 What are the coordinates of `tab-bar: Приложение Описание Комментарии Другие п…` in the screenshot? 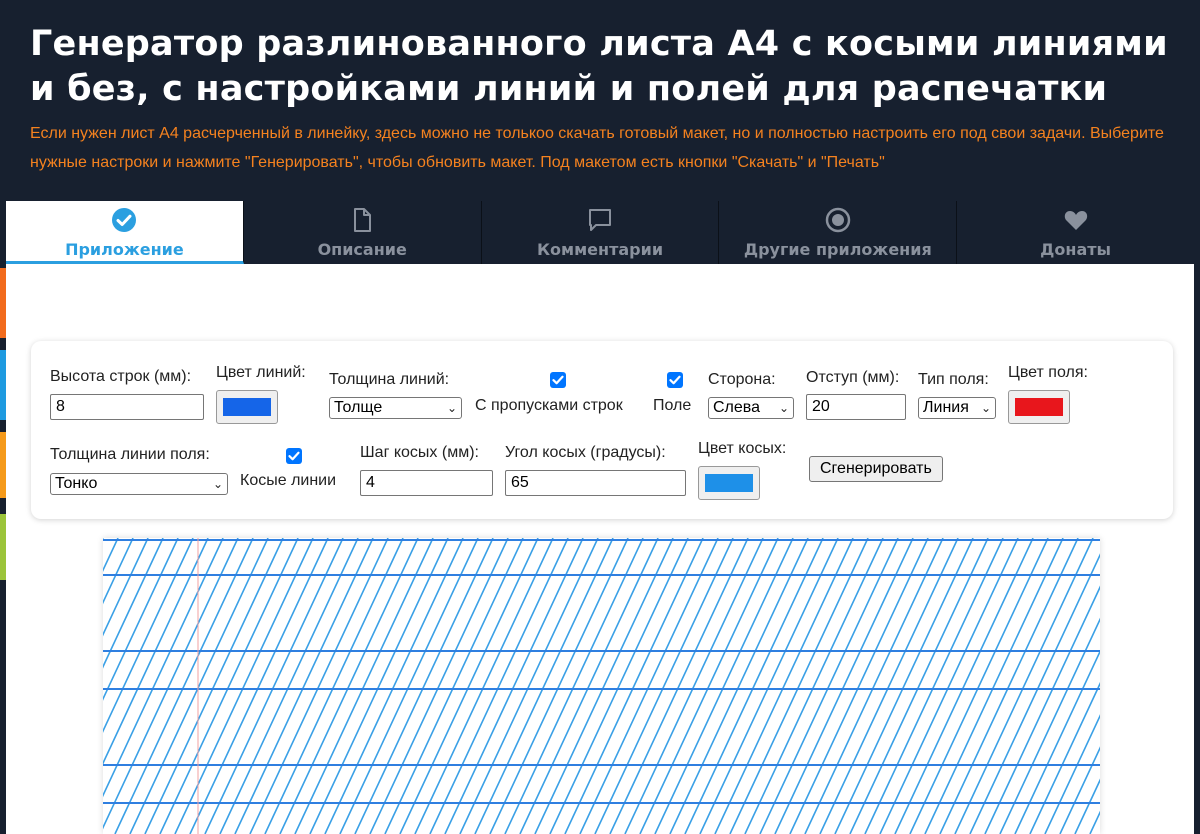 It's located at (600, 232).